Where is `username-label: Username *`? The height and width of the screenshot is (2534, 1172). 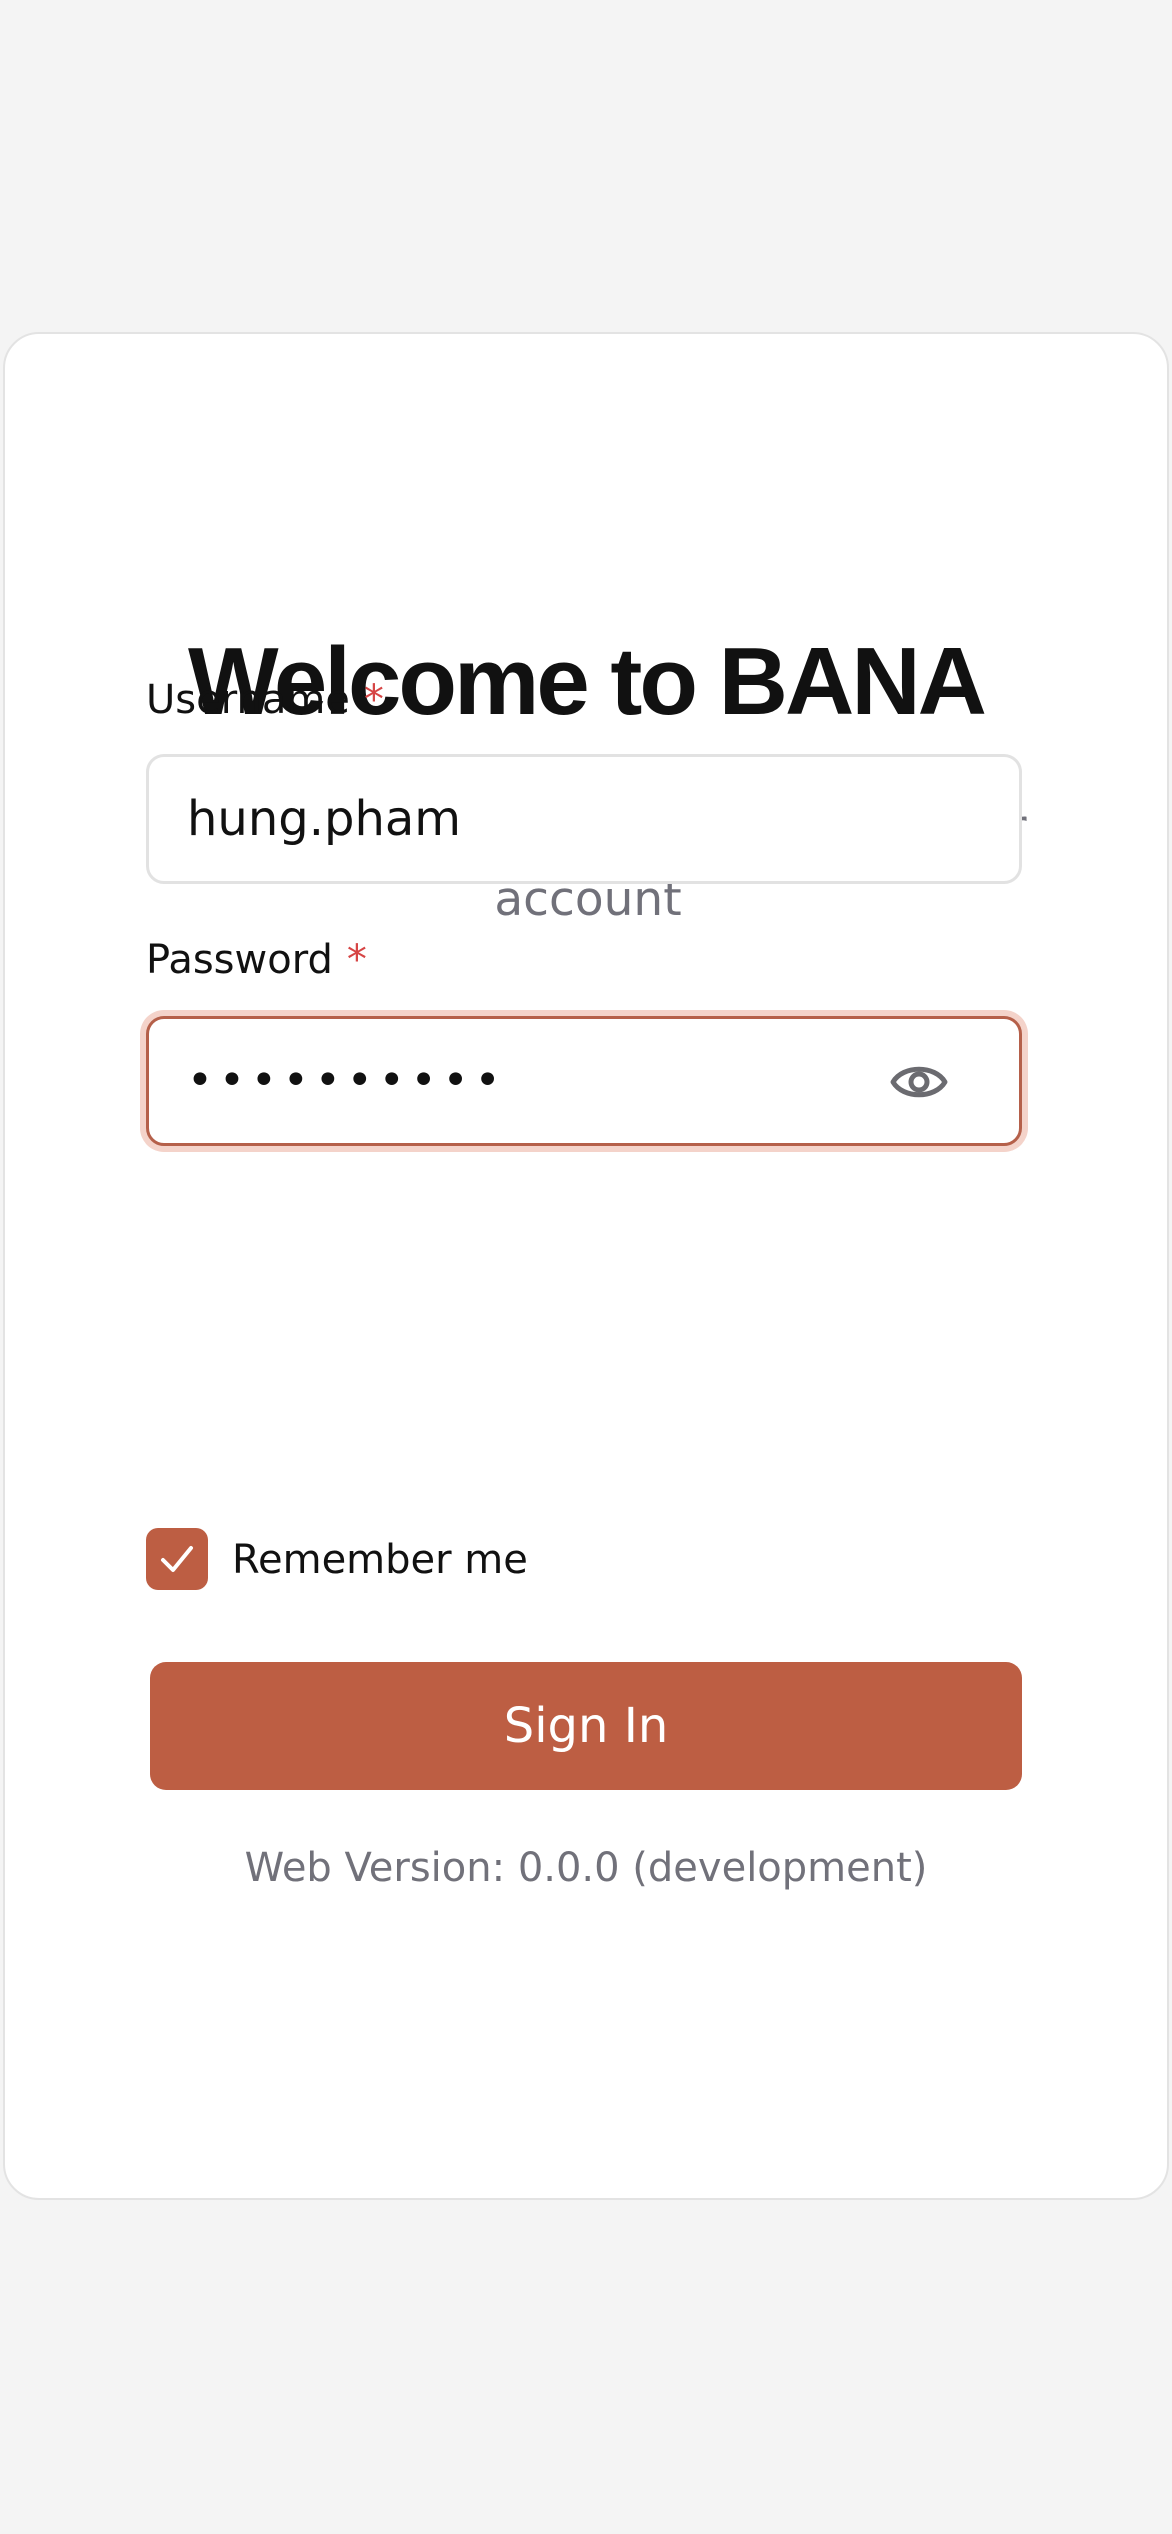
username-label: Username * is located at coordinates (265, 700).